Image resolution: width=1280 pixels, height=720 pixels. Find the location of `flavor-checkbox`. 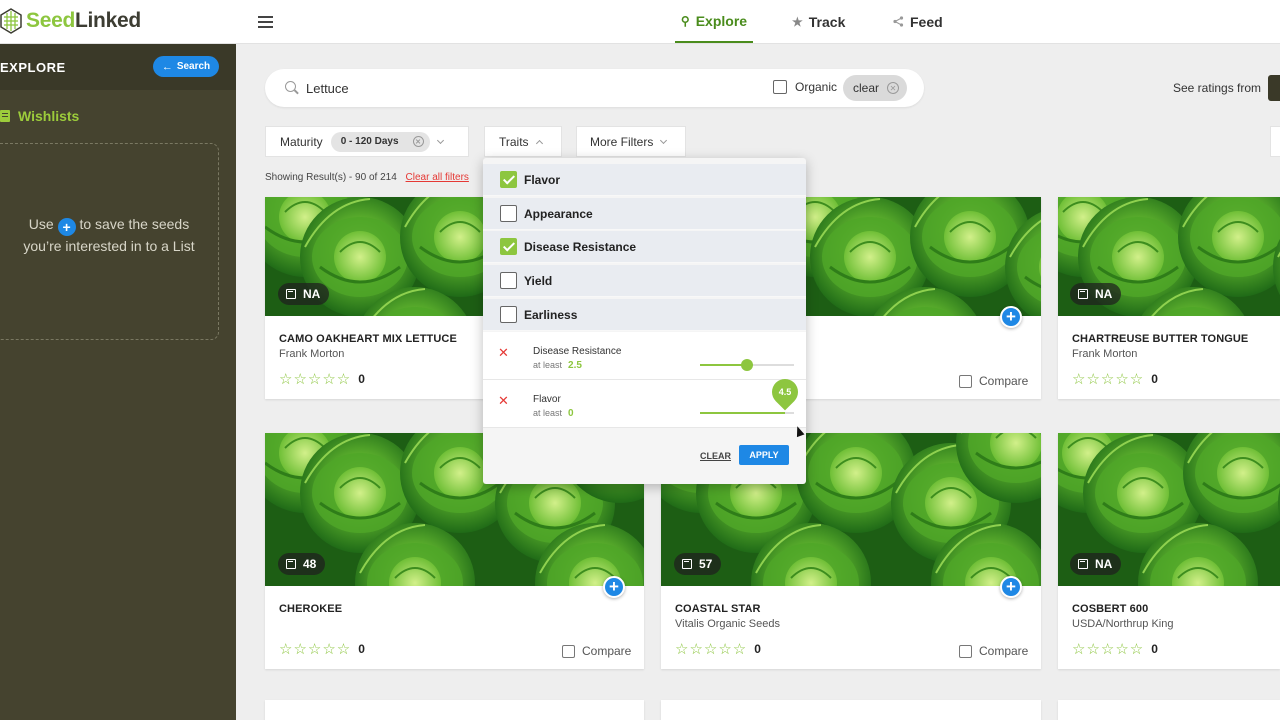

flavor-checkbox is located at coordinates (508, 179).